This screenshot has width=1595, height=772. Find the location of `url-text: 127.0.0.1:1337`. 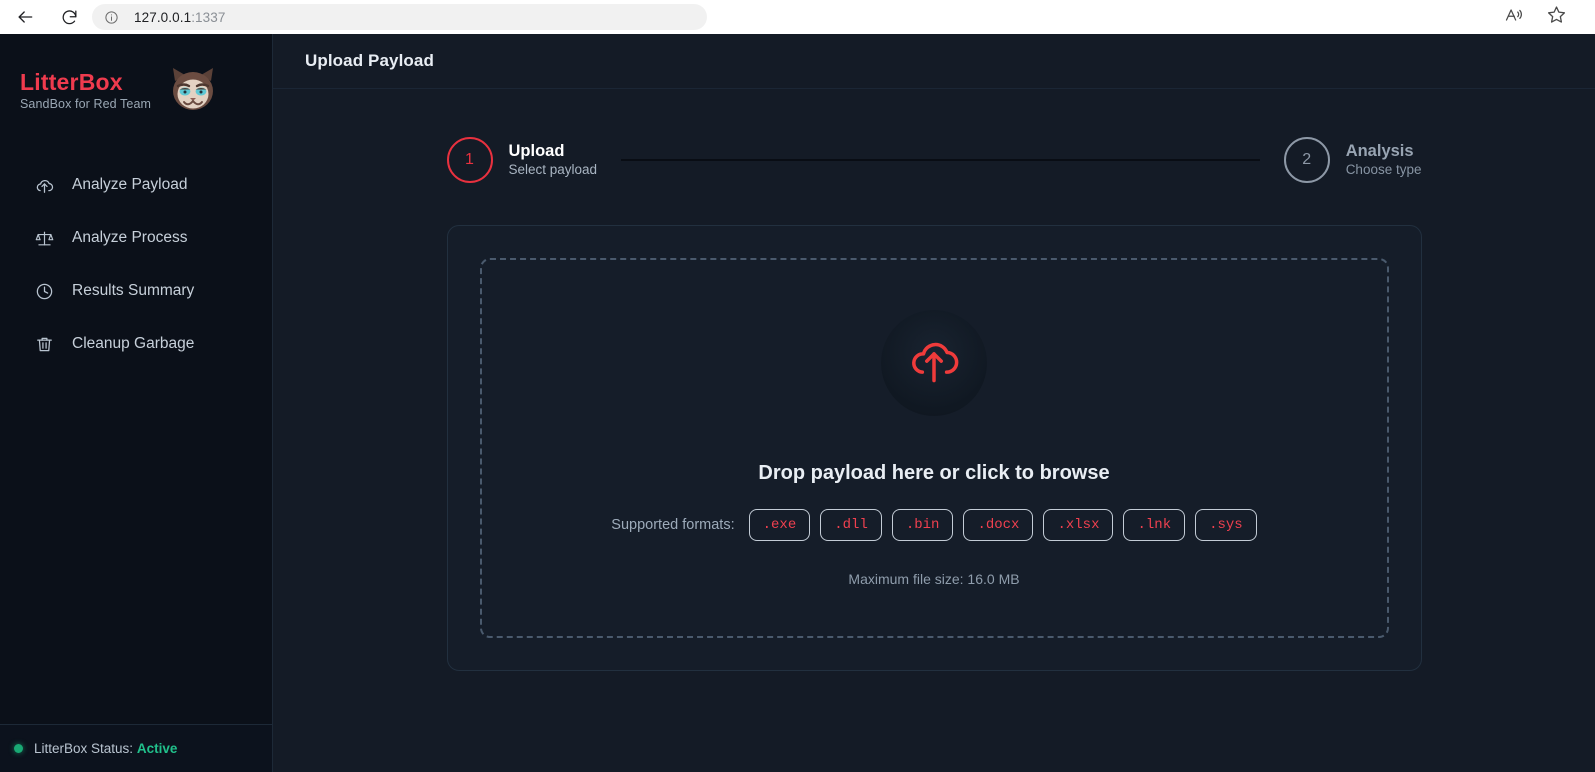

url-text: 127.0.0.1:1337 is located at coordinates (180, 17).